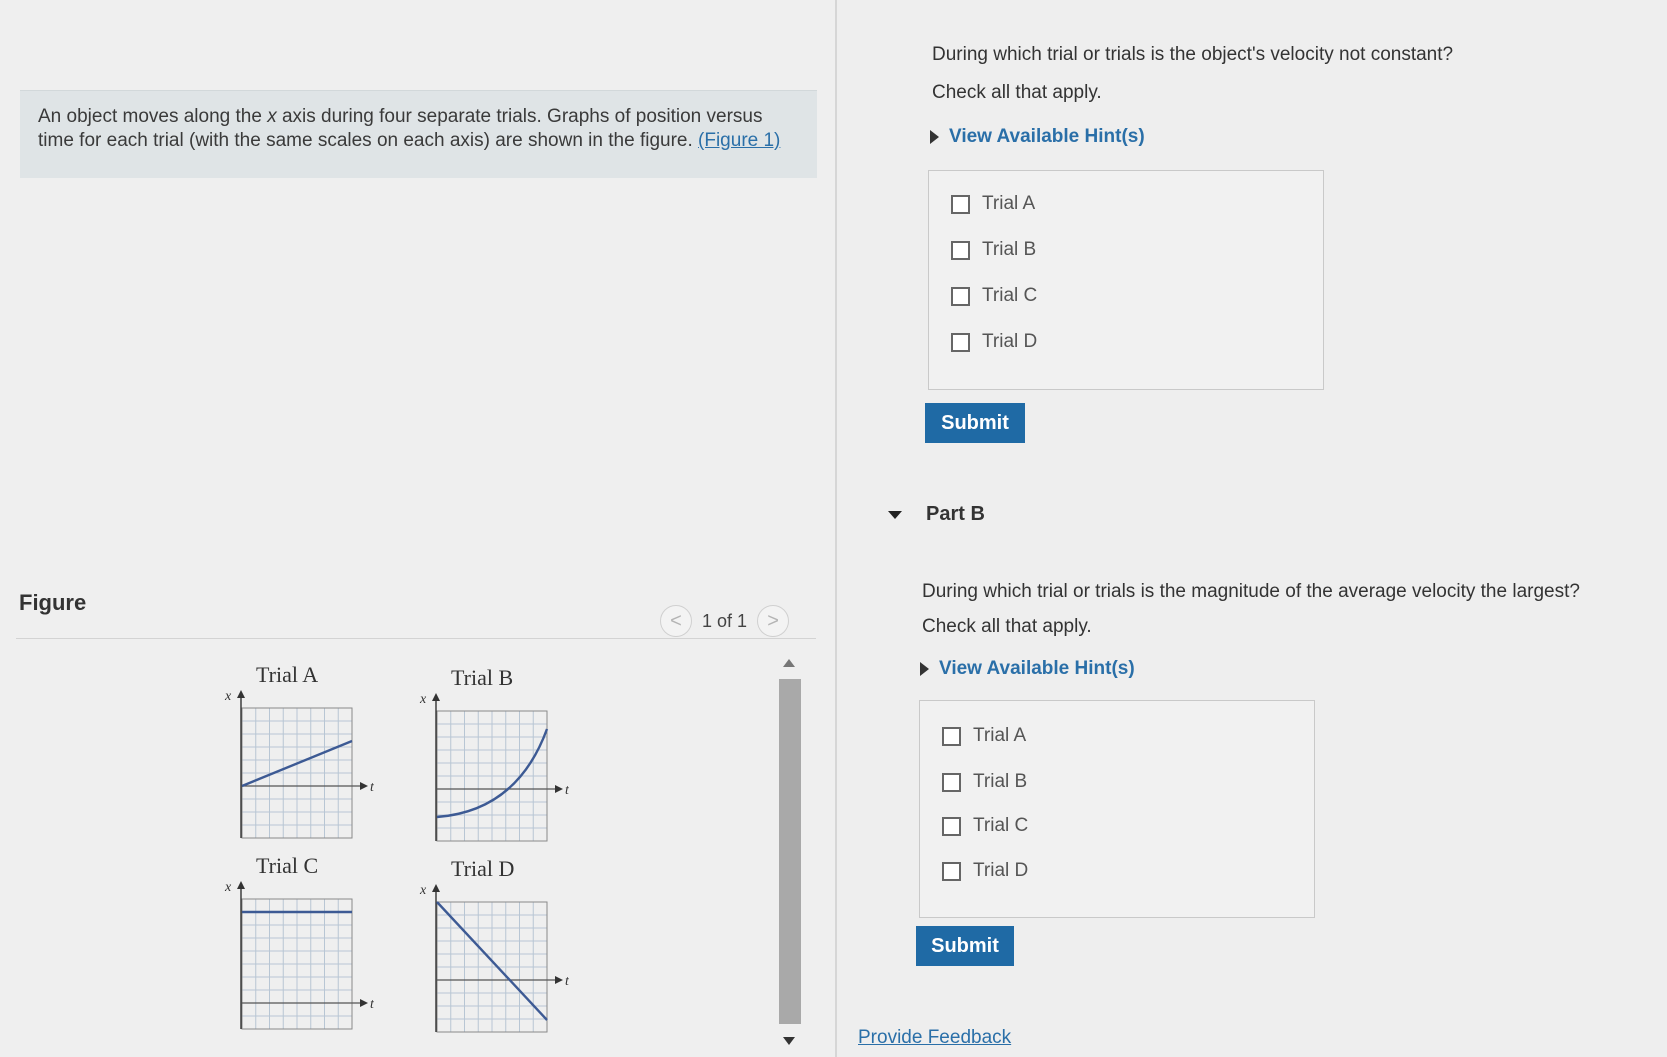 The width and height of the screenshot is (1667, 1057). I want to click on scroll-up-arrow-icon, so click(789, 663).